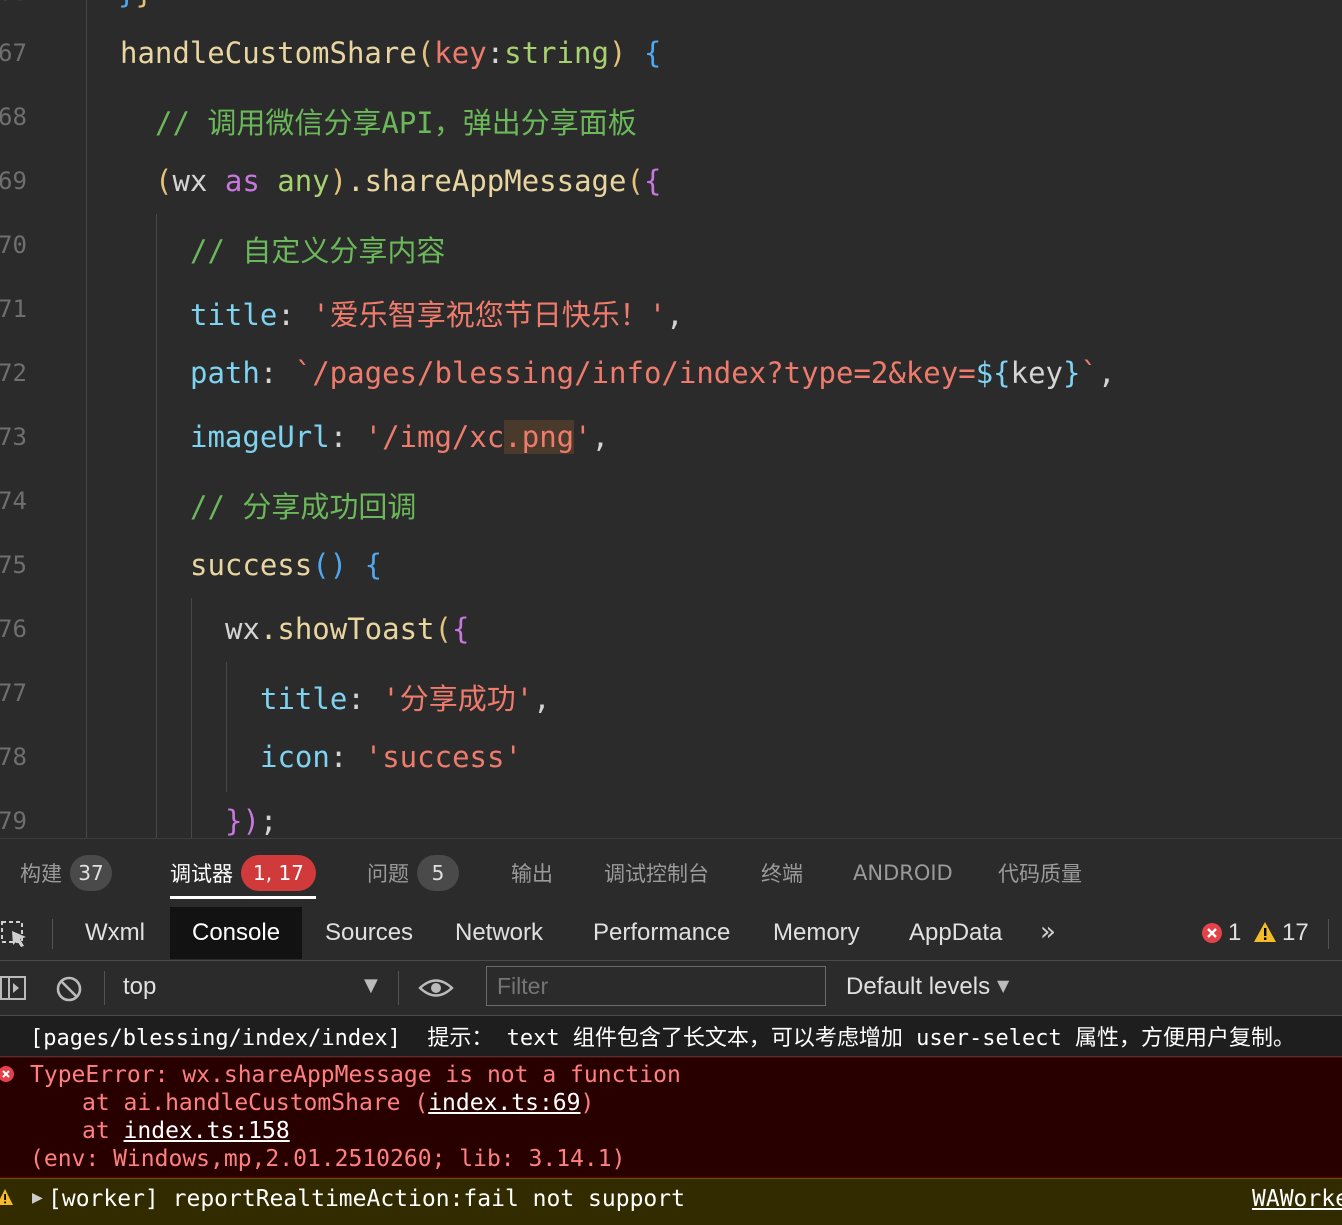 The width and height of the screenshot is (1342, 1225). I want to click on code-token: }), so click(242, 821).